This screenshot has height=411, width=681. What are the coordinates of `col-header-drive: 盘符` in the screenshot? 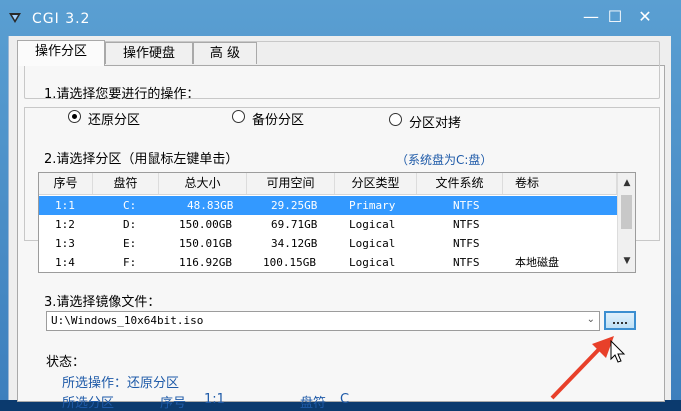 It's located at (126, 183).